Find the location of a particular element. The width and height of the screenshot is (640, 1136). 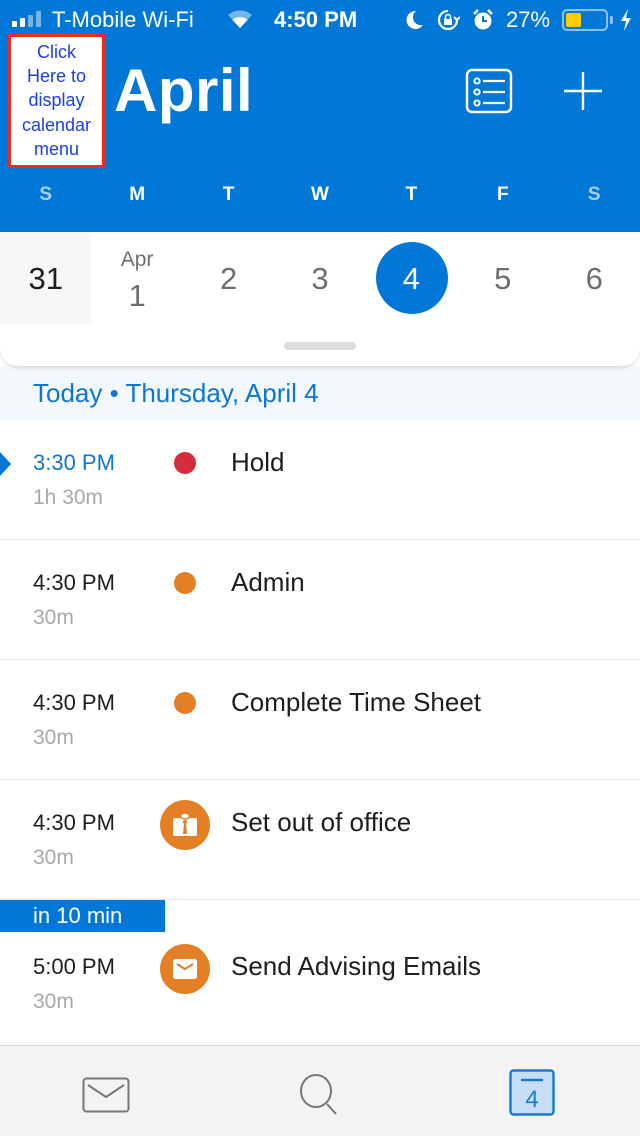

day-number: 2 is located at coordinates (228, 278).